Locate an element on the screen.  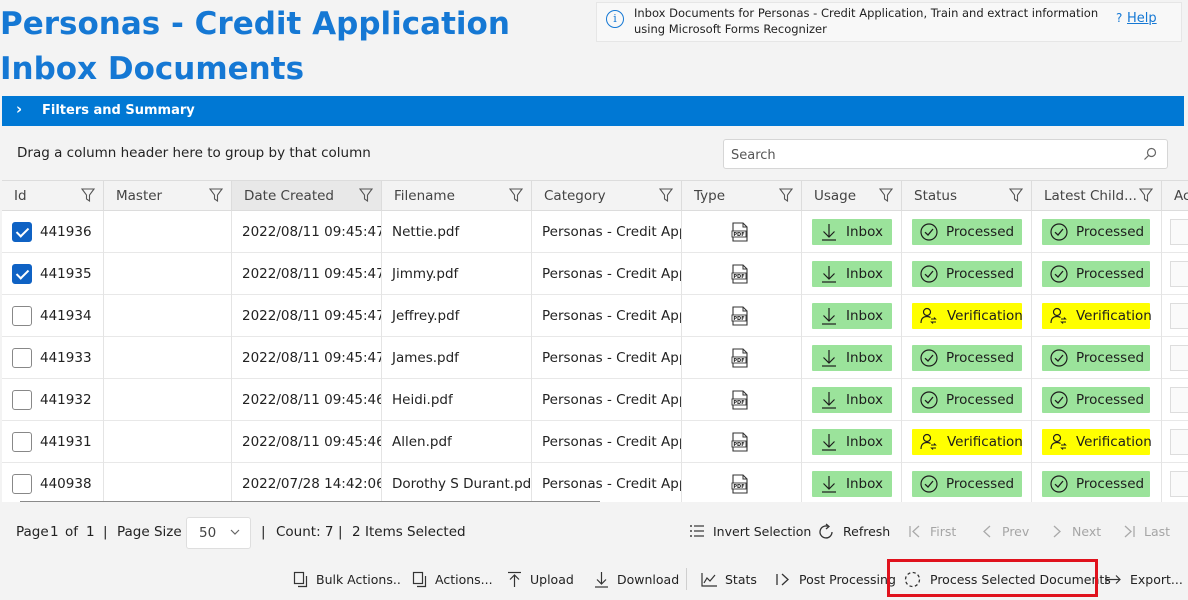
cell-actions is located at coordinates (1175, 274).